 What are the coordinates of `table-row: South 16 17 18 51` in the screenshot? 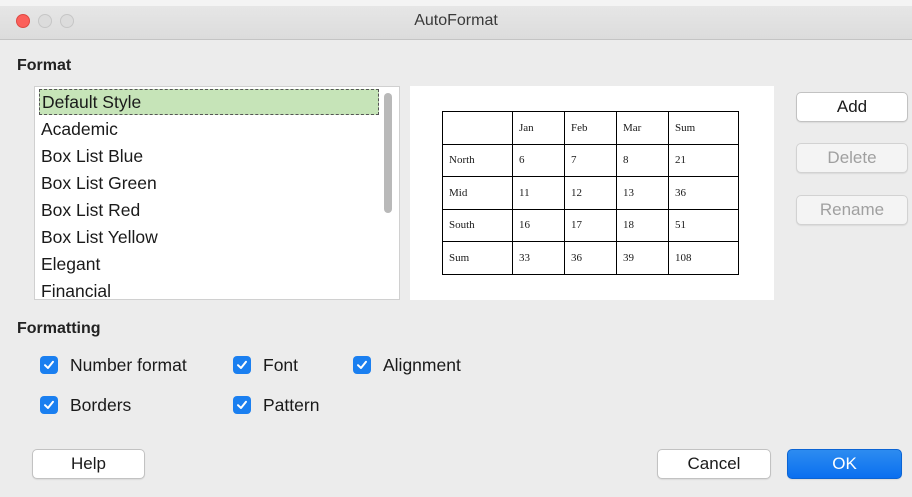 It's located at (590, 225).